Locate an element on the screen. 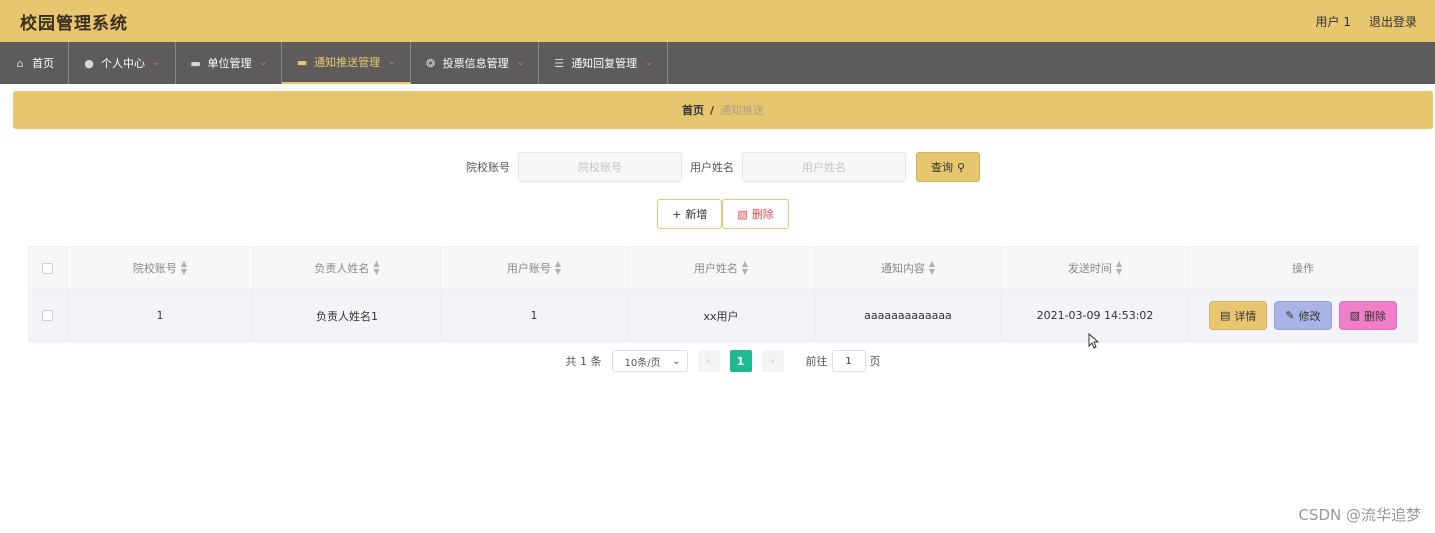 The image size is (1435, 533). user-name-label: 用户姓名 is located at coordinates (711, 167).